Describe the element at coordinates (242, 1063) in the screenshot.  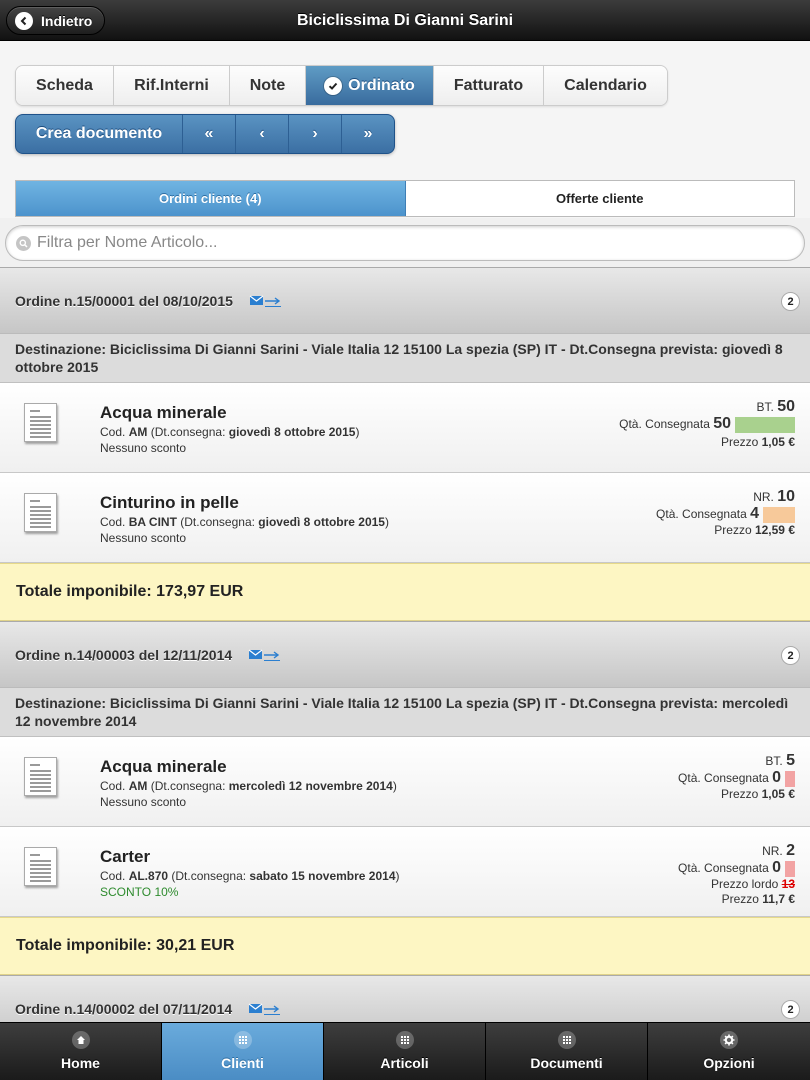
I see `nav-clienti-label: Clienti` at that location.